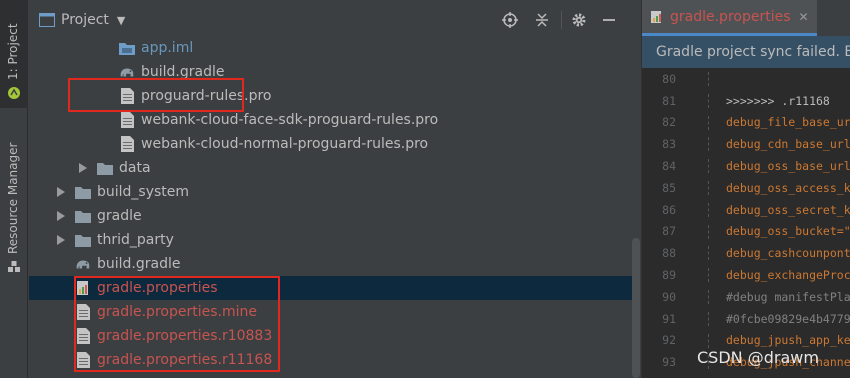 The height and width of the screenshot is (378, 850). What do you see at coordinates (788, 122) in the screenshot?
I see `code-text: debug_file_base_ur` at bounding box center [788, 122].